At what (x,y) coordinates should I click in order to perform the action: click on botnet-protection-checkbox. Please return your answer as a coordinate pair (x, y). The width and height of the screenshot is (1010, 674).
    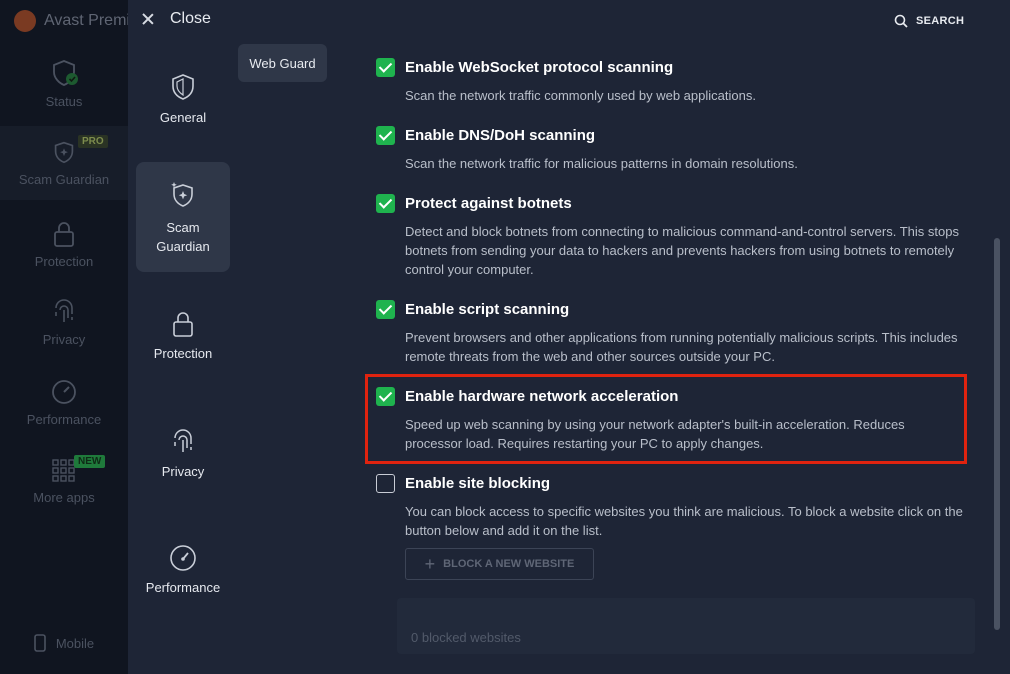
    Looking at the image, I should click on (385, 203).